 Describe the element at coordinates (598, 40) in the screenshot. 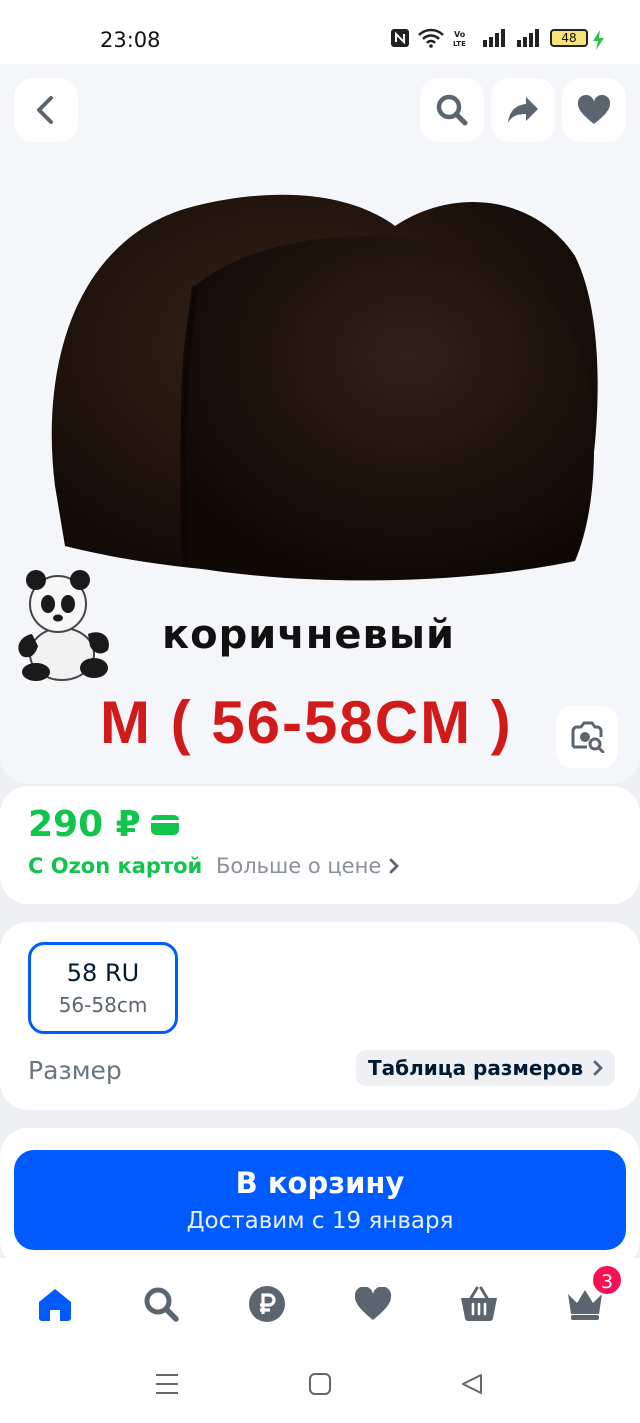

I see `charging-icon` at that location.